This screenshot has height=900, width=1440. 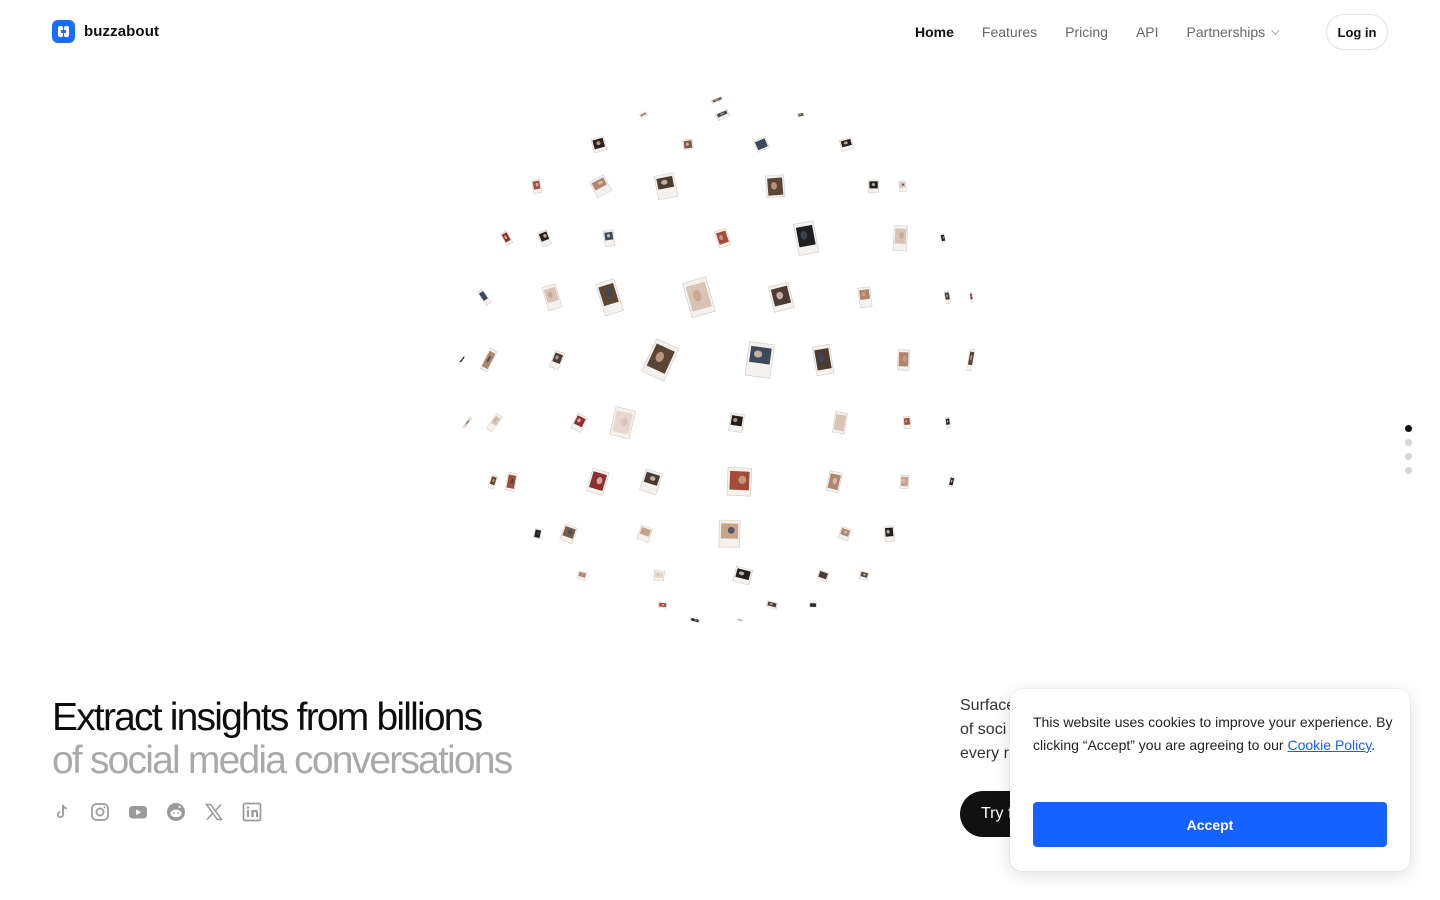 What do you see at coordinates (100, 812) in the screenshot?
I see `instagram-icon` at bounding box center [100, 812].